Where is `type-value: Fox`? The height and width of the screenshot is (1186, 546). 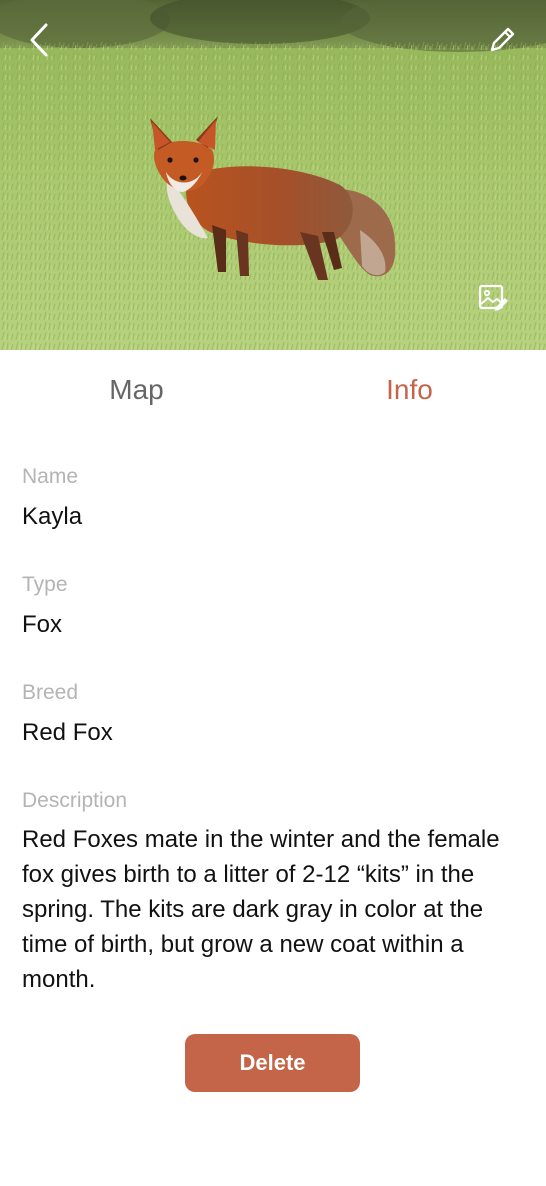
type-value: Fox is located at coordinates (42, 624).